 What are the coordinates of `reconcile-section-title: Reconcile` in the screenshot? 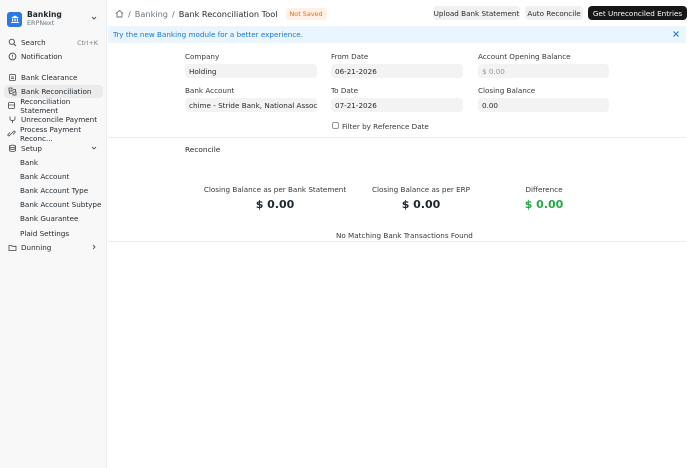 It's located at (203, 149).